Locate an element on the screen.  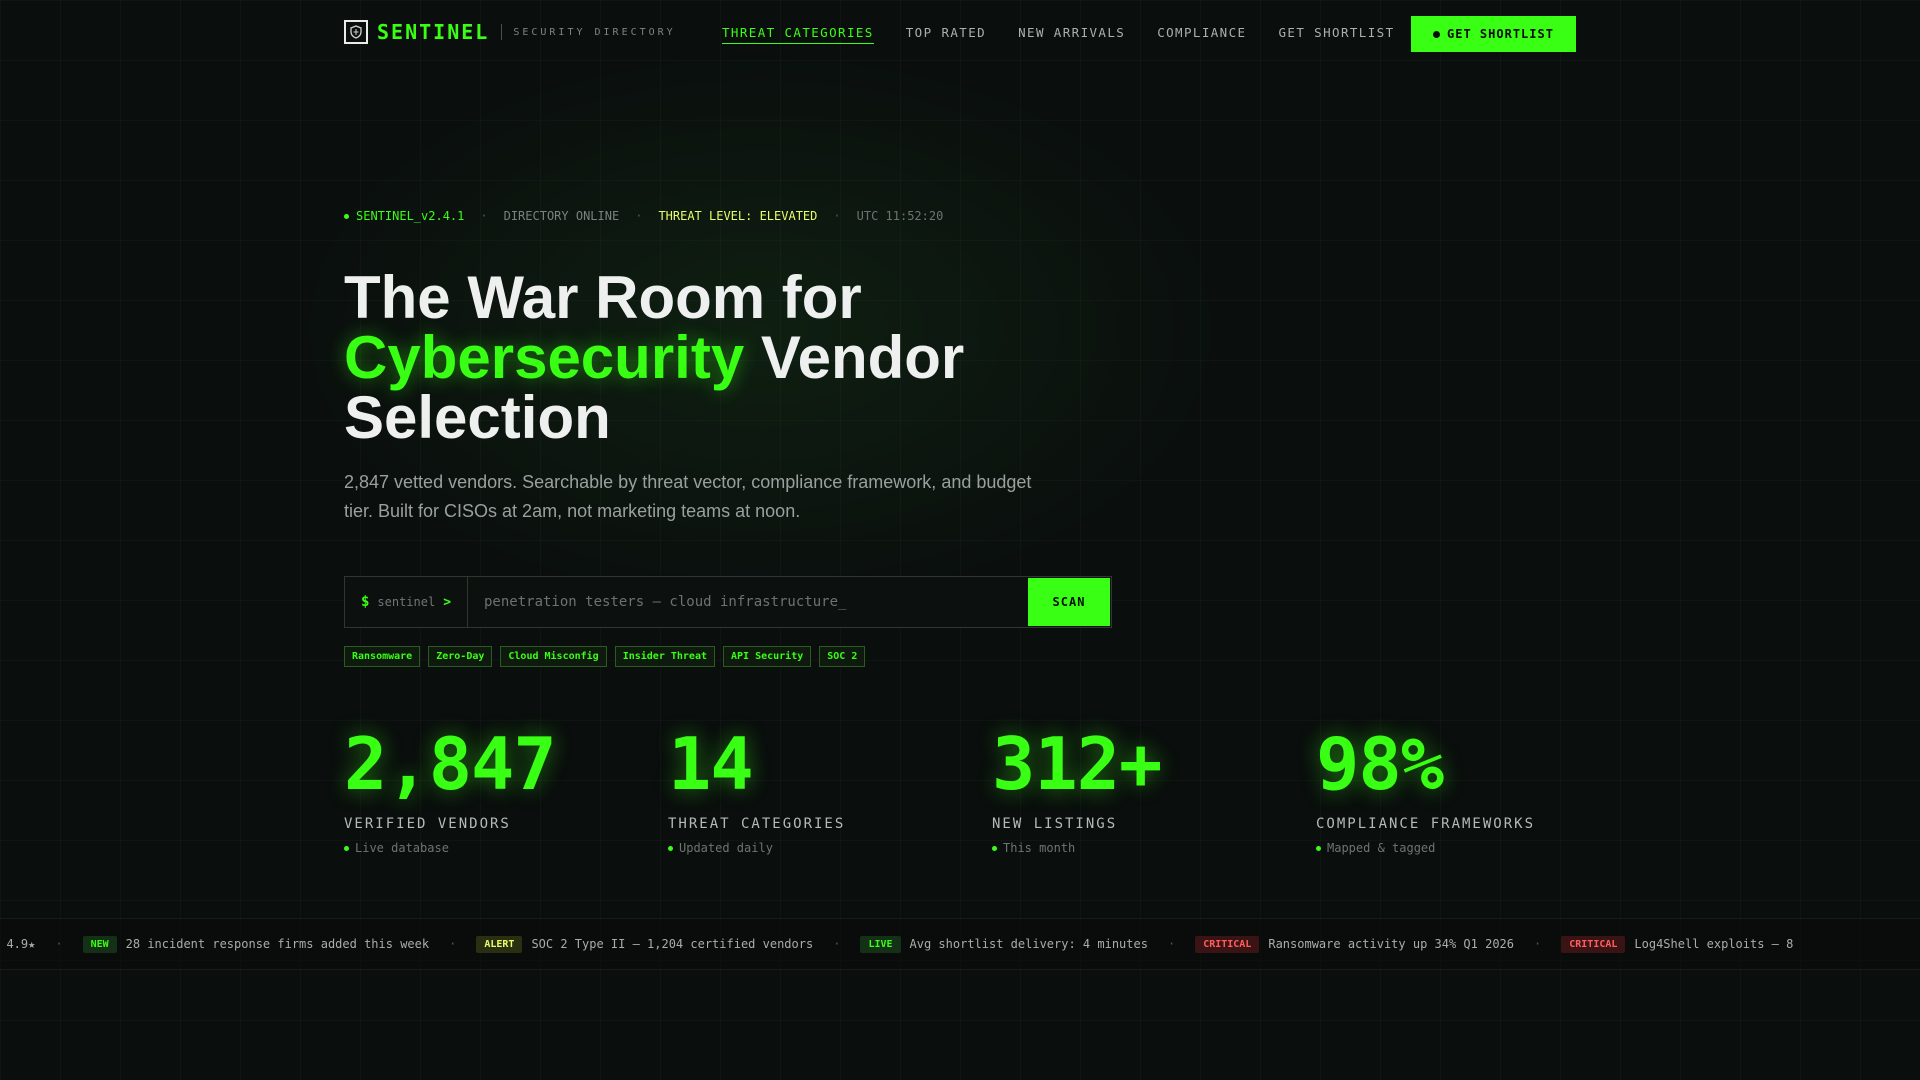
stat-label: VERIFIED VENDORS is located at coordinates (427, 824).